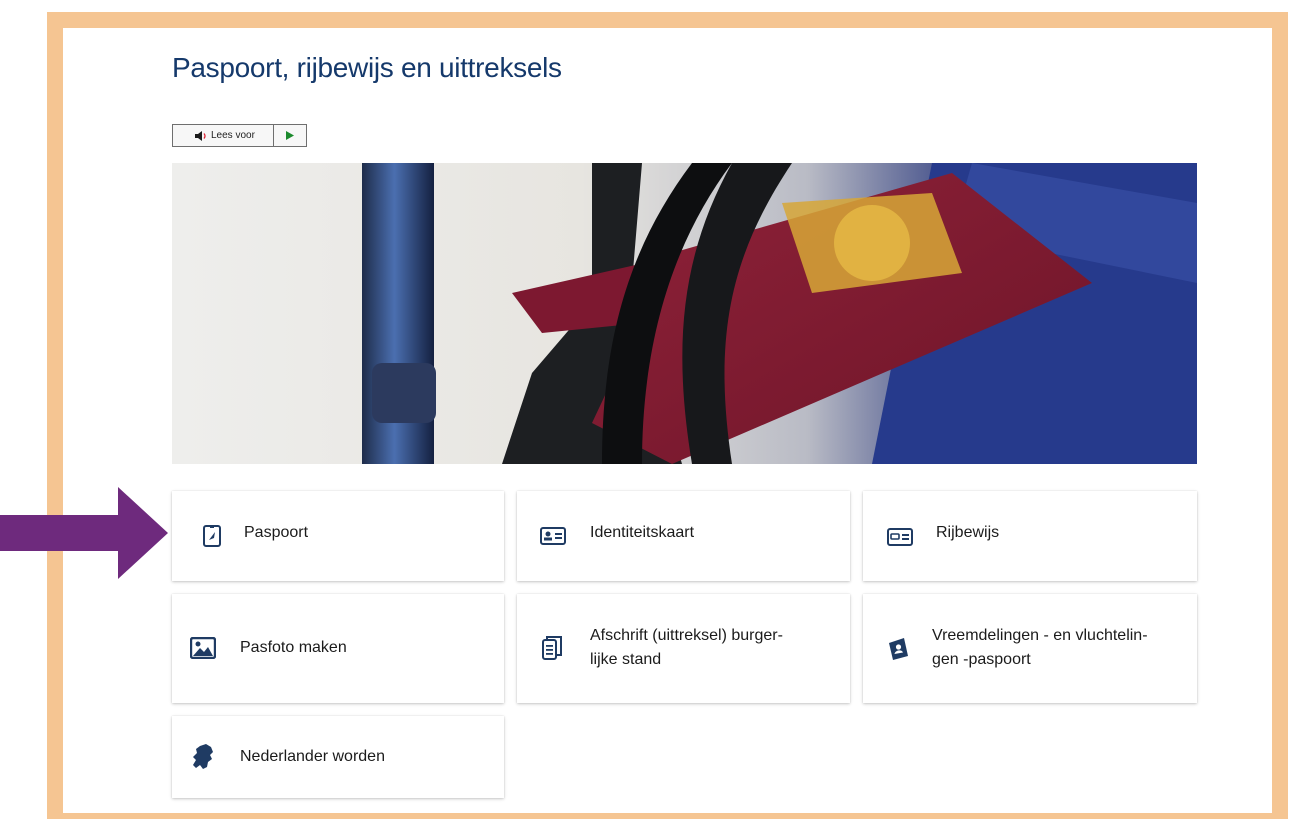 The image size is (1297, 824). What do you see at coordinates (276, 532) in the screenshot?
I see `tile-label: Paspoort` at bounding box center [276, 532].